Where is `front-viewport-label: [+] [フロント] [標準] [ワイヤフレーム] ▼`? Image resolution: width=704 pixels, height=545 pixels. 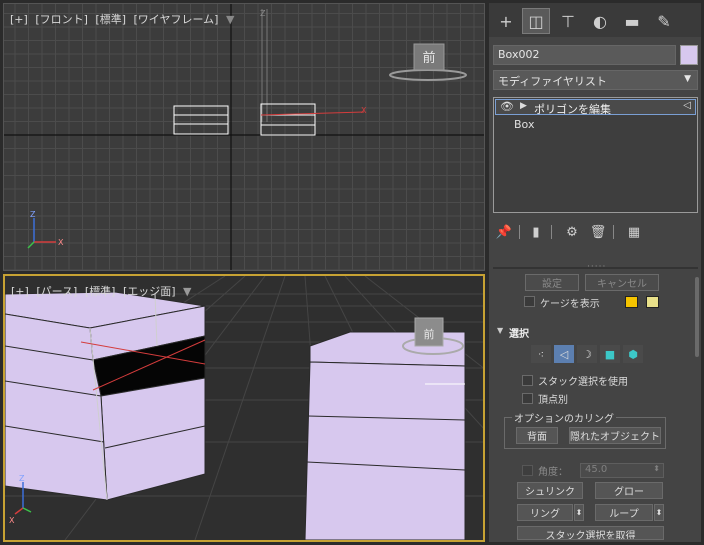 front-viewport-label: [+] [フロント] [標準] [ワイヤフレーム] ▼ is located at coordinates (124, 19).